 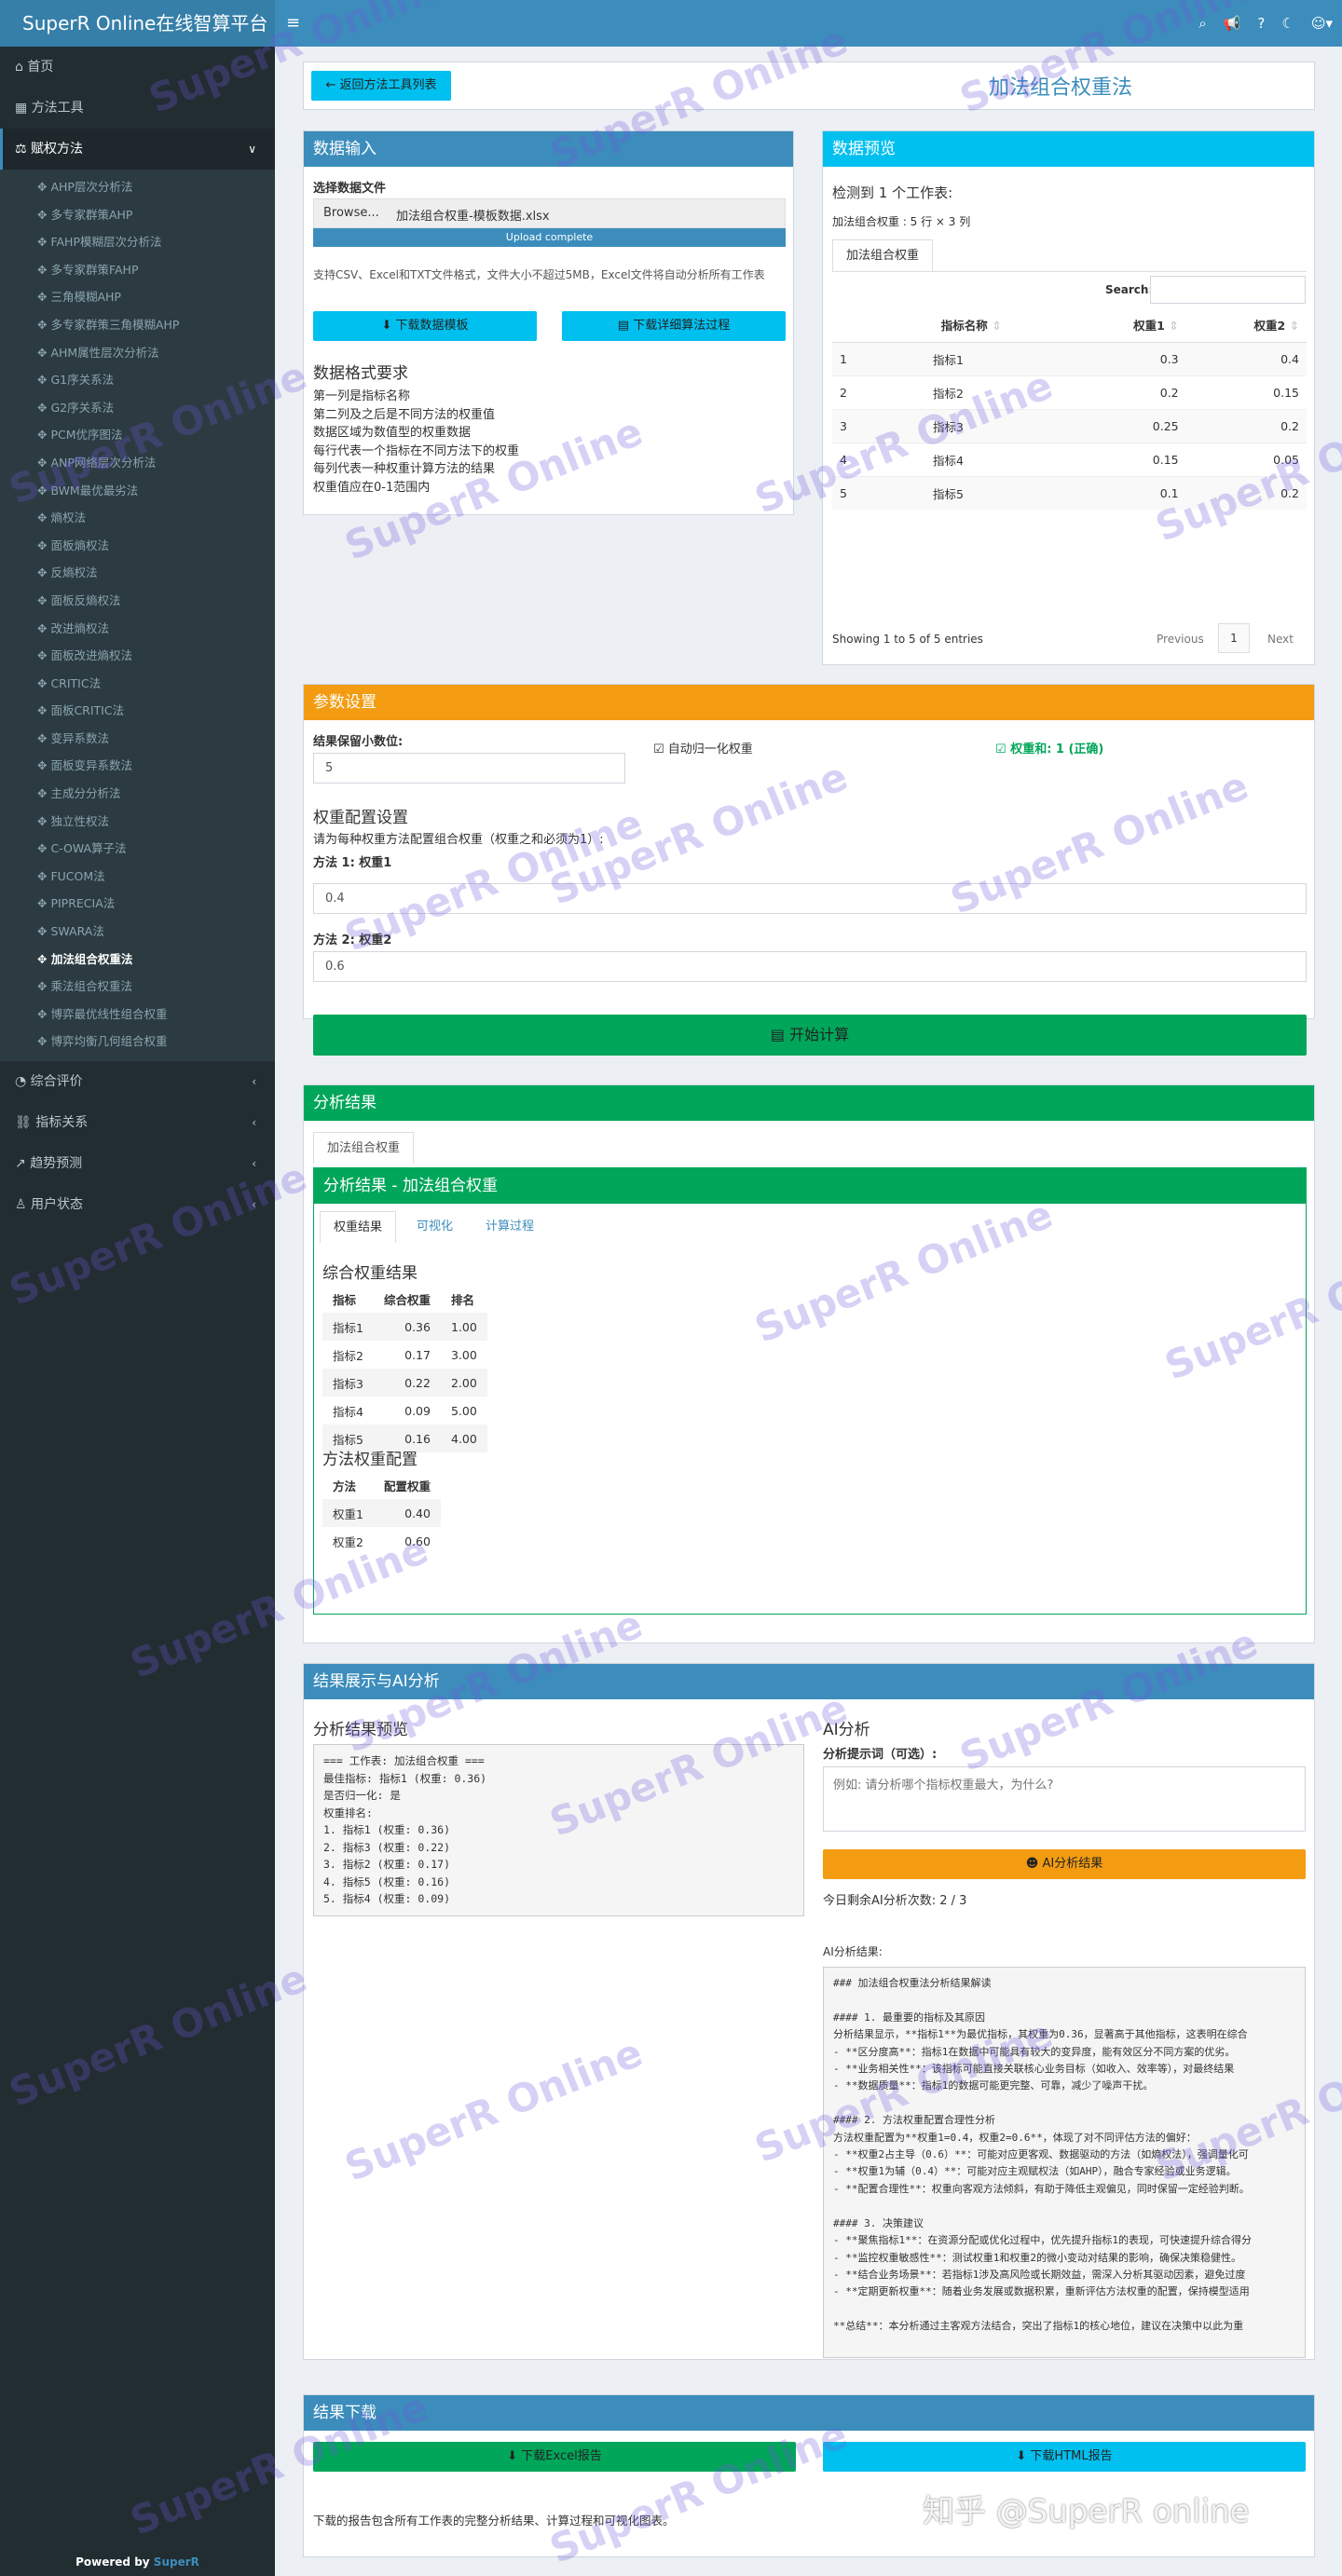 What do you see at coordinates (137, 849) in the screenshot?
I see `sidebar-subitem: ✥ C-OWA算子法` at bounding box center [137, 849].